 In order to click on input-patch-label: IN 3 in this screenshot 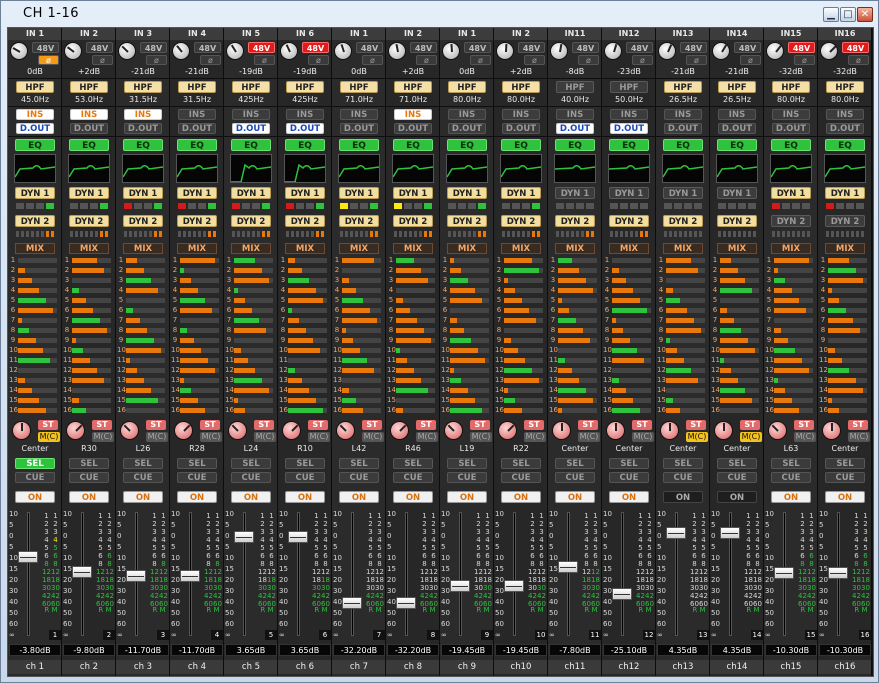, I will do `click(142, 34)`.